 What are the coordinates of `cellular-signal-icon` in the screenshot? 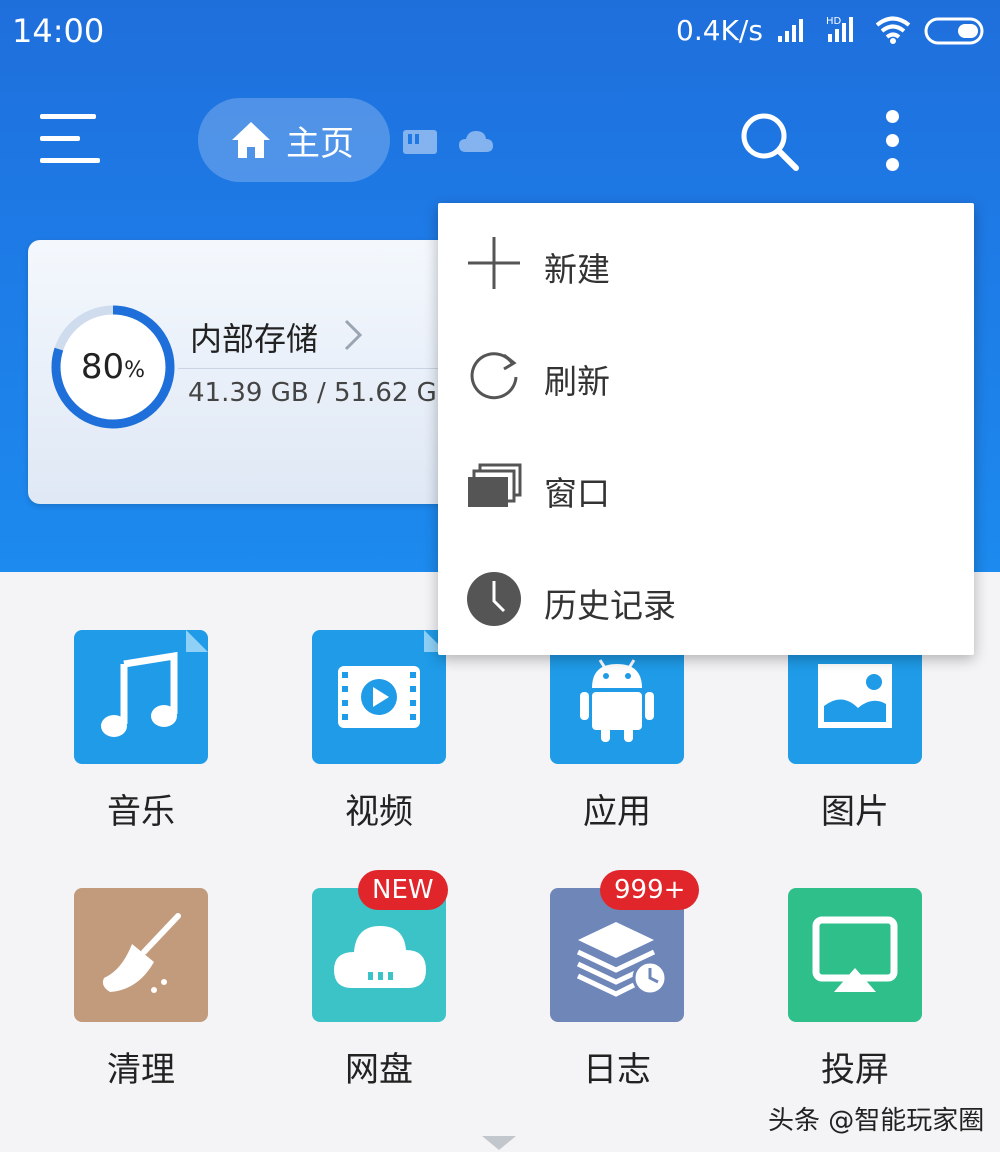 It's located at (790, 30).